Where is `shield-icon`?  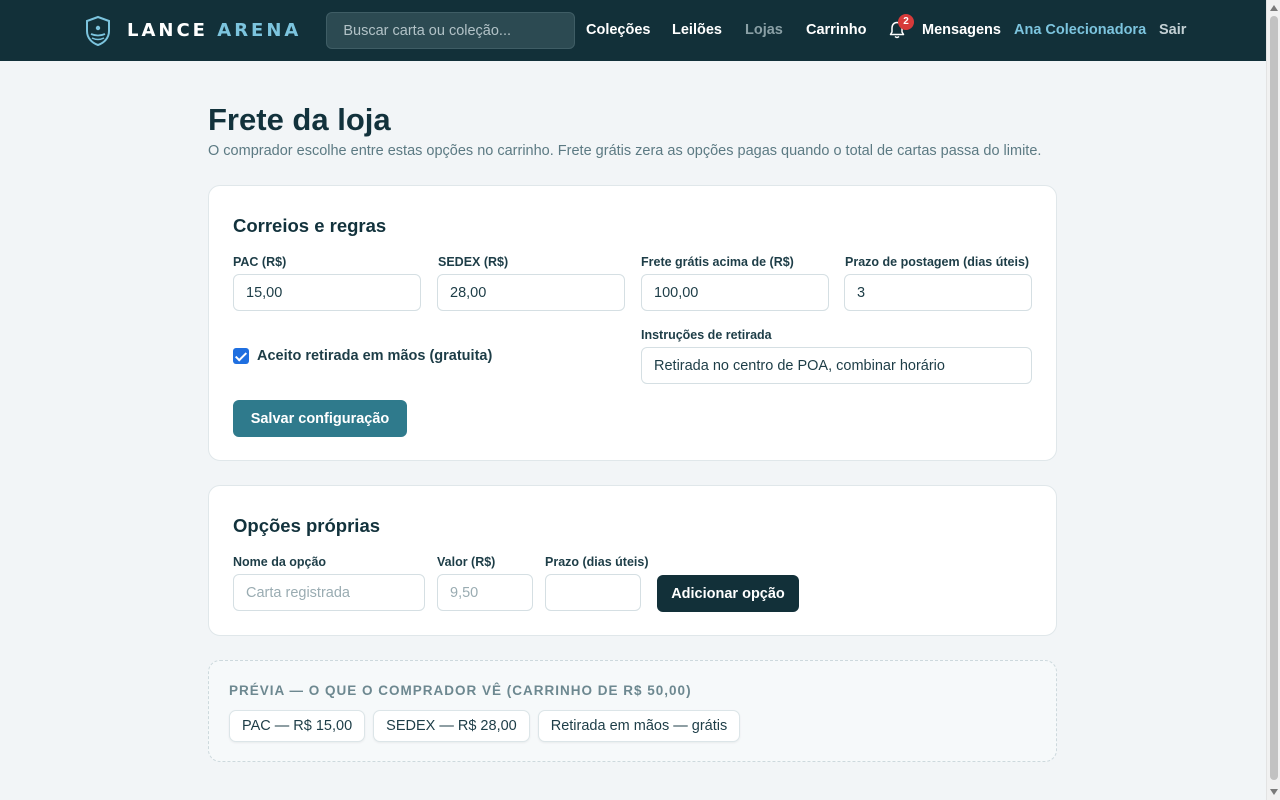
shield-icon is located at coordinates (98, 30).